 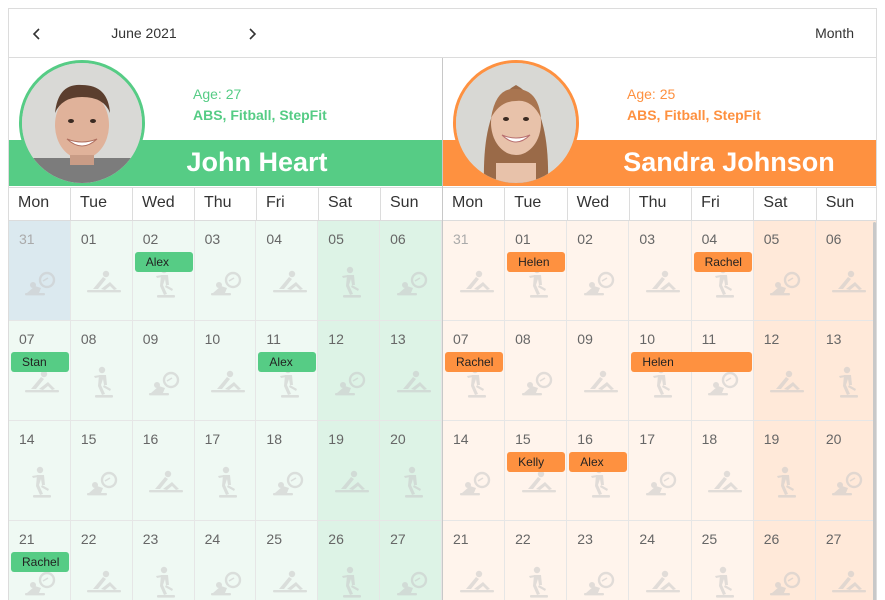 I want to click on appointment: Stan, so click(x=40, y=362).